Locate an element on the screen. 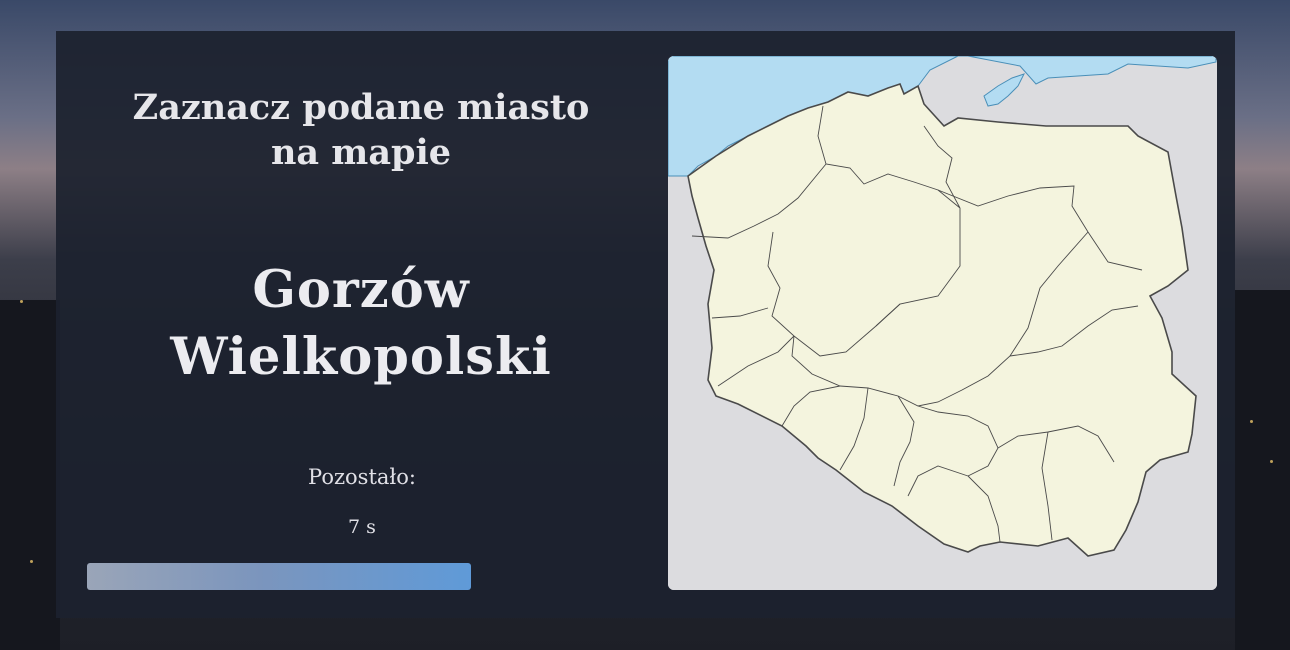  remaining-time: 7 s is located at coordinates (362, 527).